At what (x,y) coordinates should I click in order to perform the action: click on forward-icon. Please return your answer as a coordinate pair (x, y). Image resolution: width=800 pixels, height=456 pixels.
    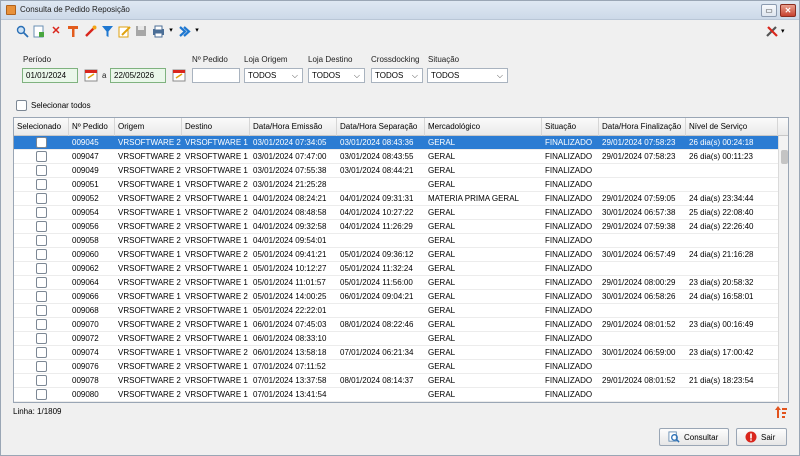
    Looking at the image, I should click on (184, 31).